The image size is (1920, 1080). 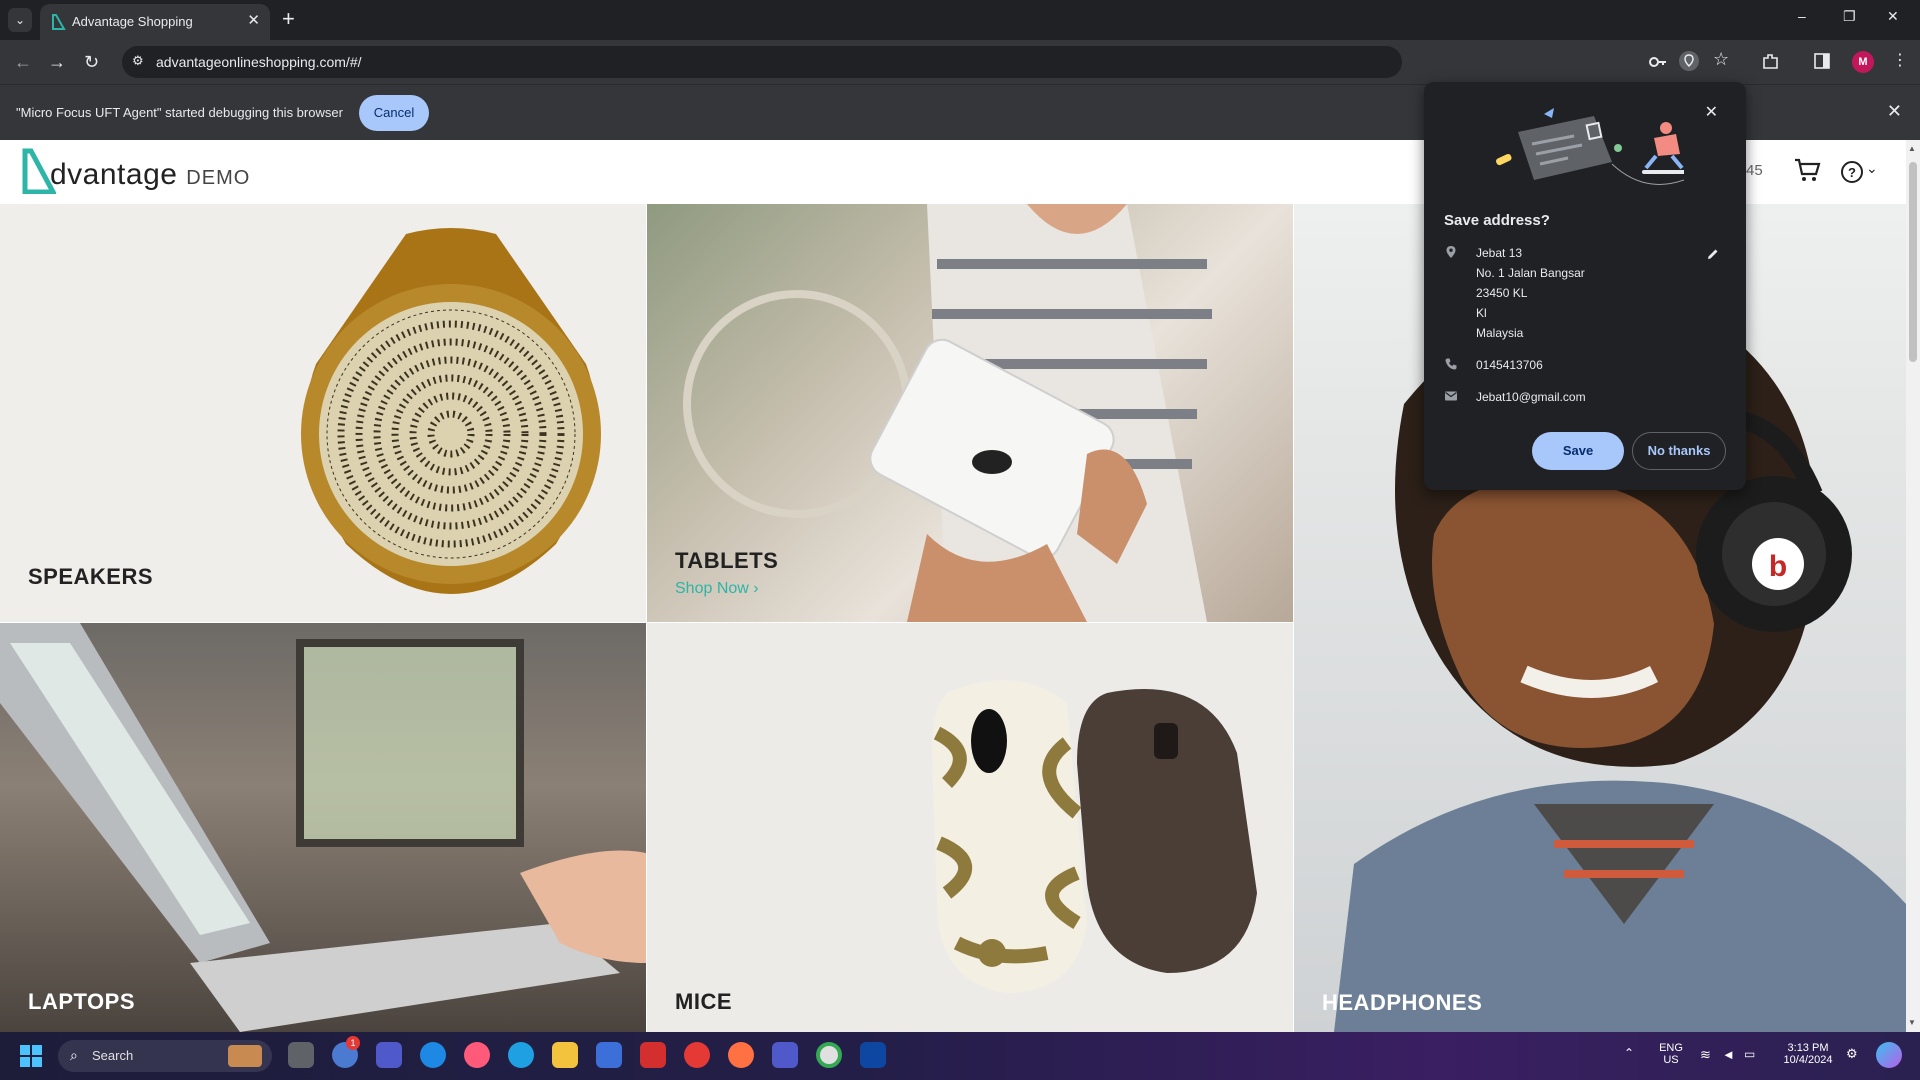 I want to click on help-icon: ?, so click(x=1852, y=172).